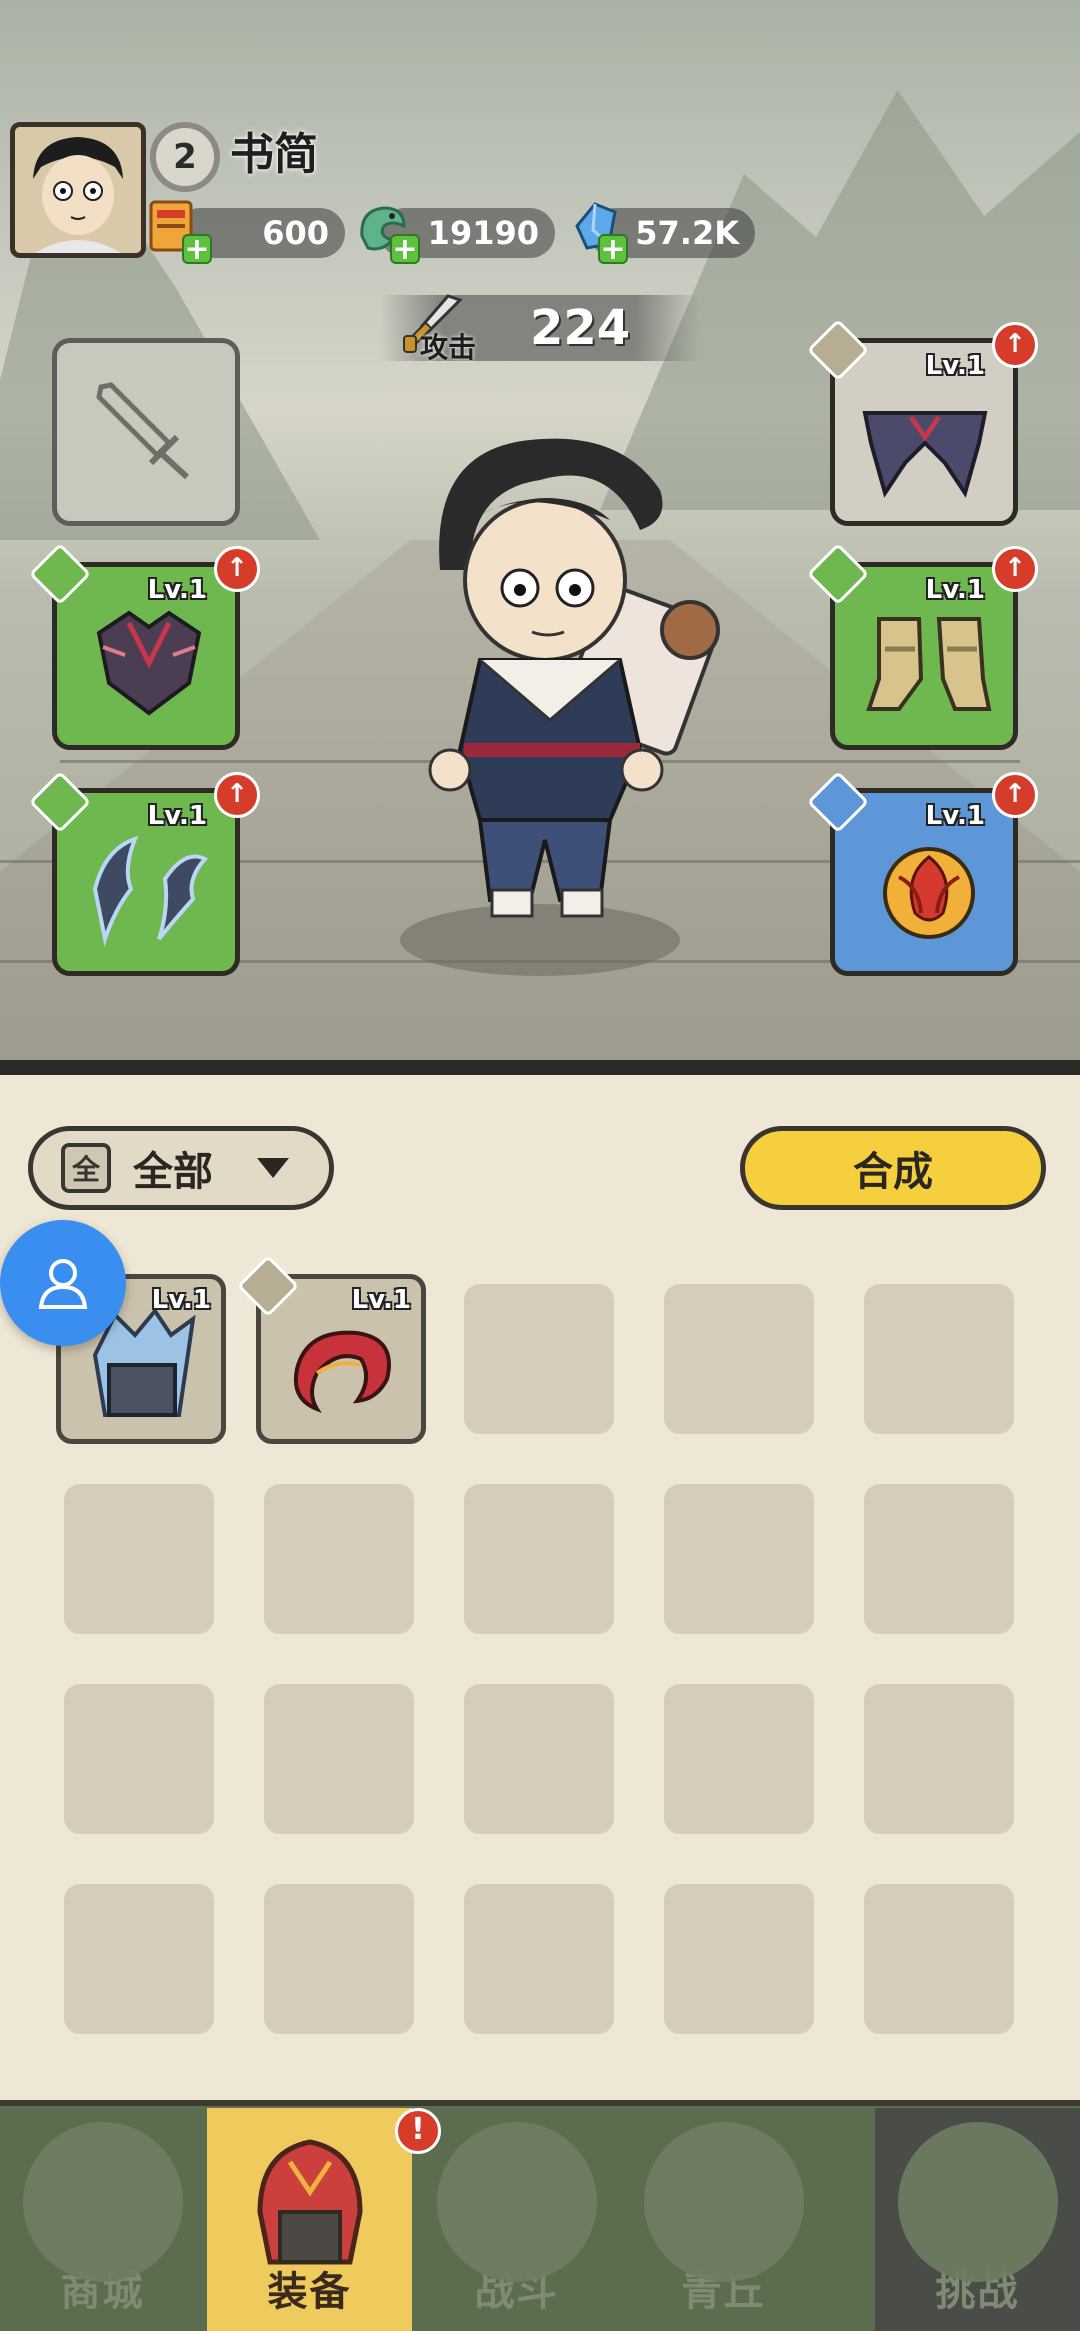 This screenshot has width=1080, height=2331. I want to click on add-crystal-button: +, so click(613, 249).